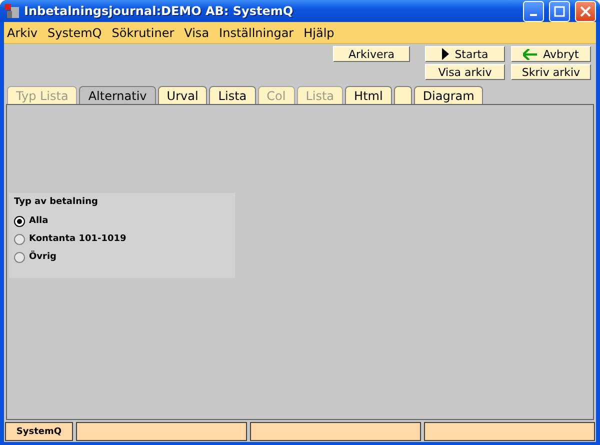  Describe the element at coordinates (143, 33) in the screenshot. I see `menu-item: Sökrutiner` at that location.